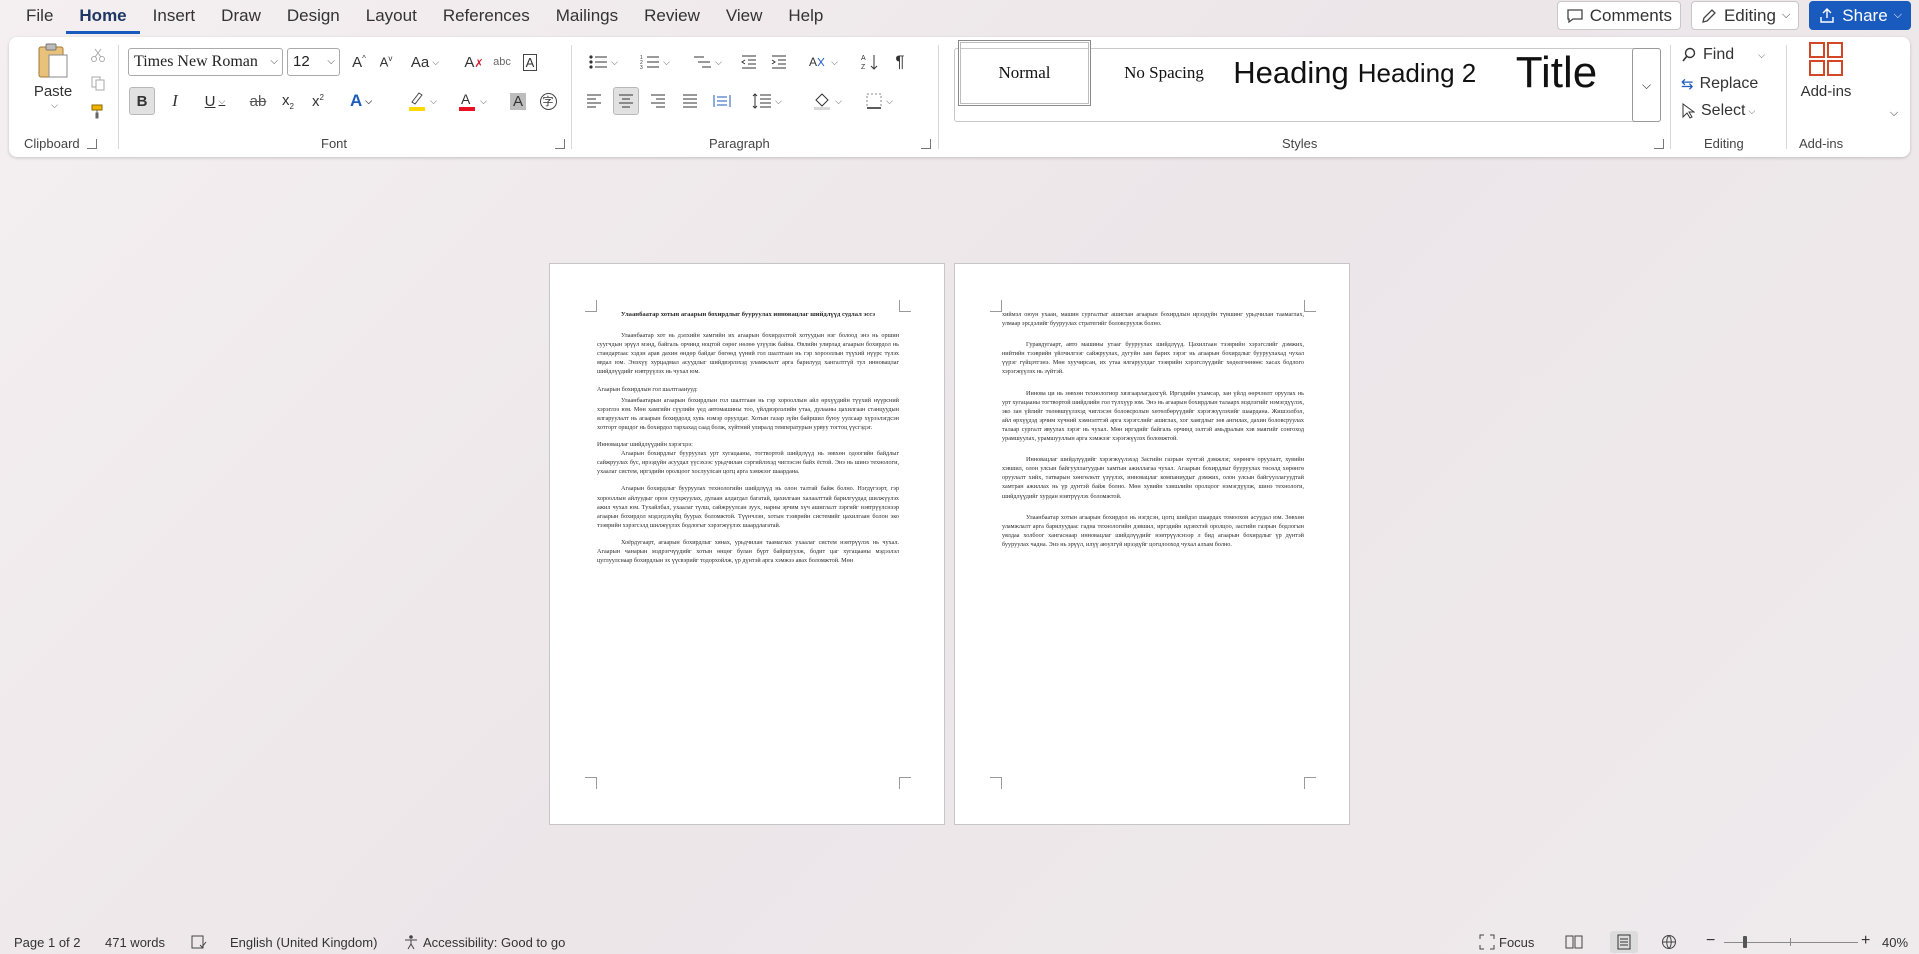  What do you see at coordinates (135, 942) in the screenshot?
I see `word-count: 471 words` at bounding box center [135, 942].